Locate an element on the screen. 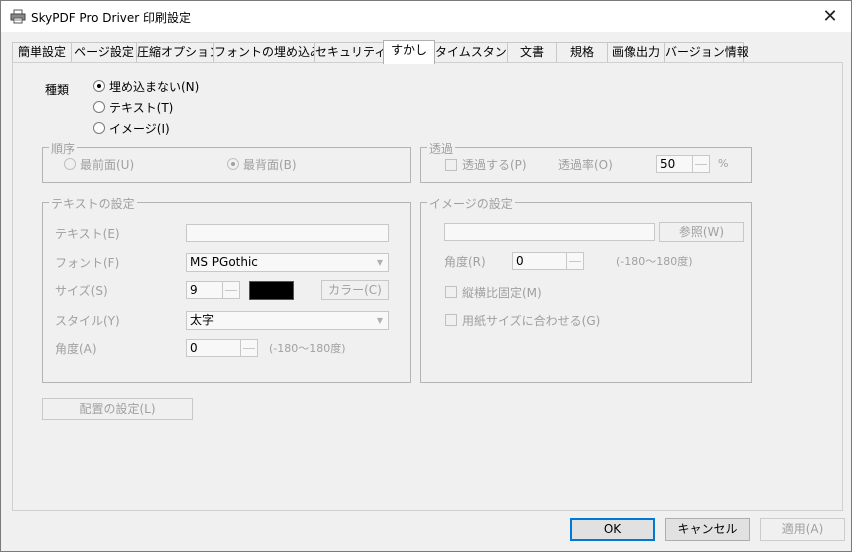 This screenshot has height=552, width=852. transparency-group: 透過 透過する(P) 透過率(O) 50 % is located at coordinates (586, 161).